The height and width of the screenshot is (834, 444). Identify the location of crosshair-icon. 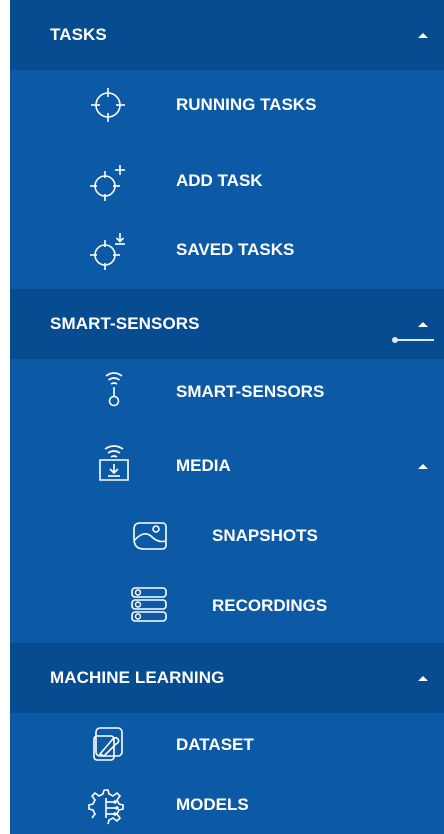
(108, 105).